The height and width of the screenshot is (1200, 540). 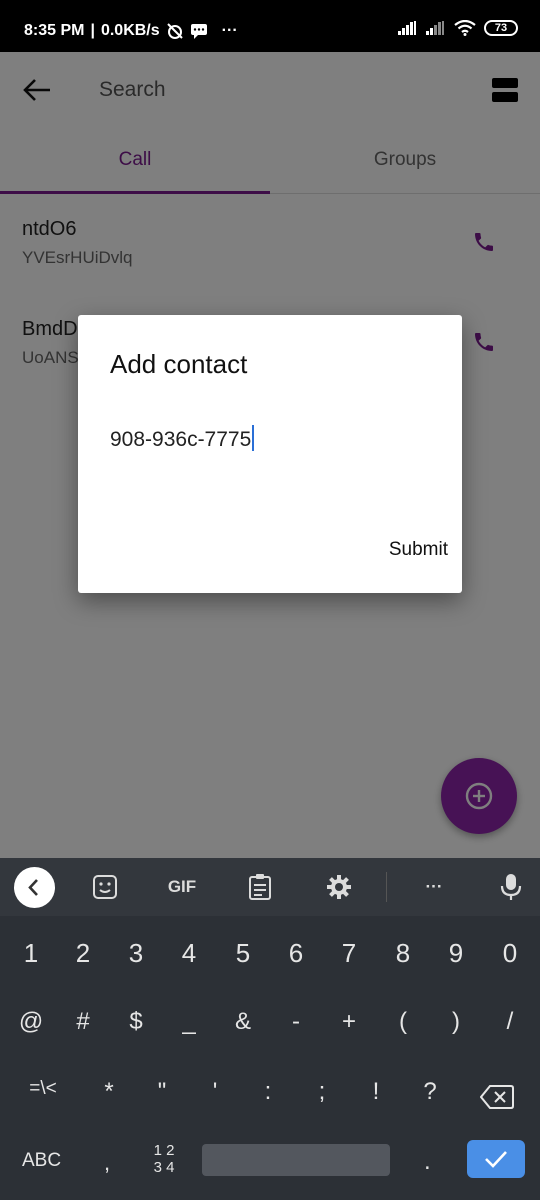 I want to click on check-icon, so click(x=496, y=1159).